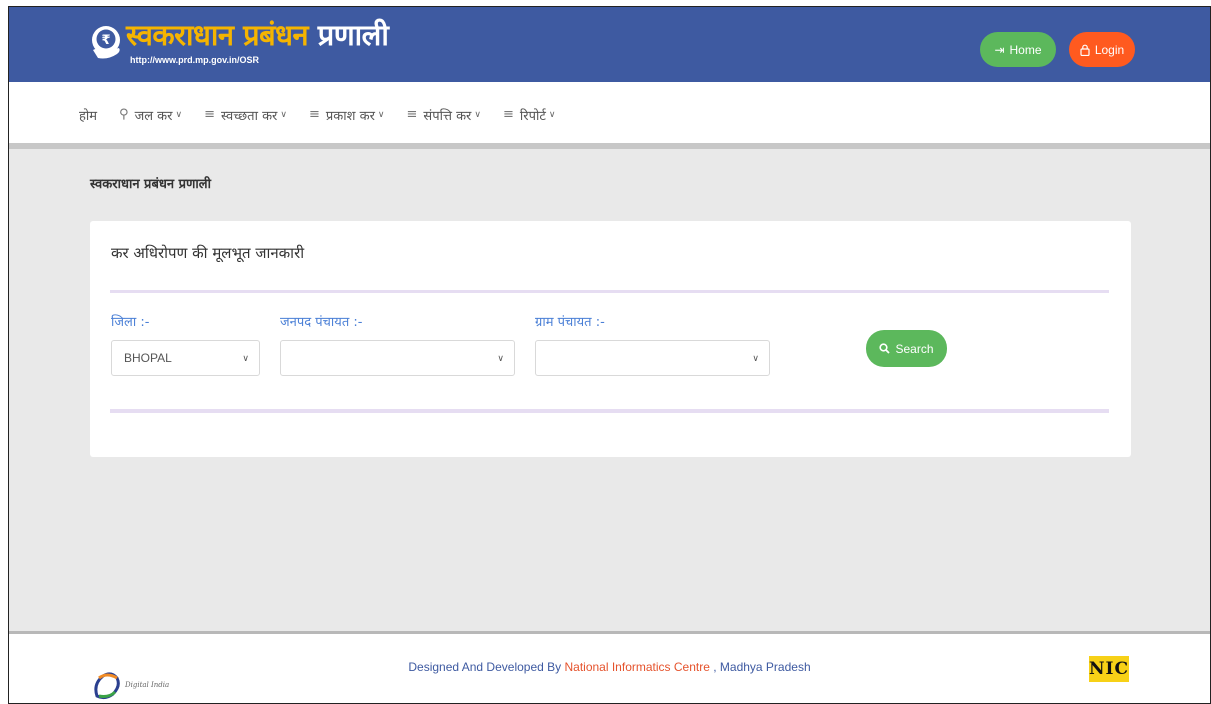 The height and width of the screenshot is (704, 1211). What do you see at coordinates (1109, 49) in the screenshot?
I see `login-button-label: Login` at bounding box center [1109, 49].